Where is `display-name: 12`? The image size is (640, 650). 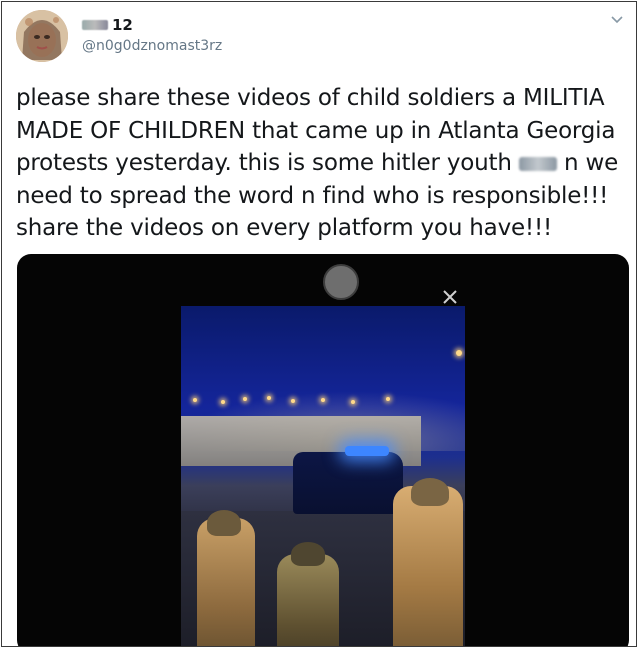
display-name: 12 is located at coordinates (152, 25).